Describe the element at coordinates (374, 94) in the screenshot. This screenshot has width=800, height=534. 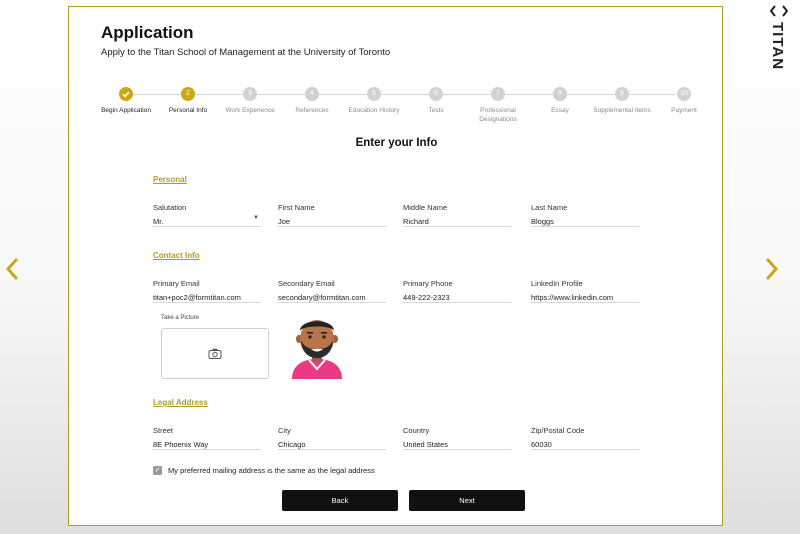
I see `step-number: 5` at that location.